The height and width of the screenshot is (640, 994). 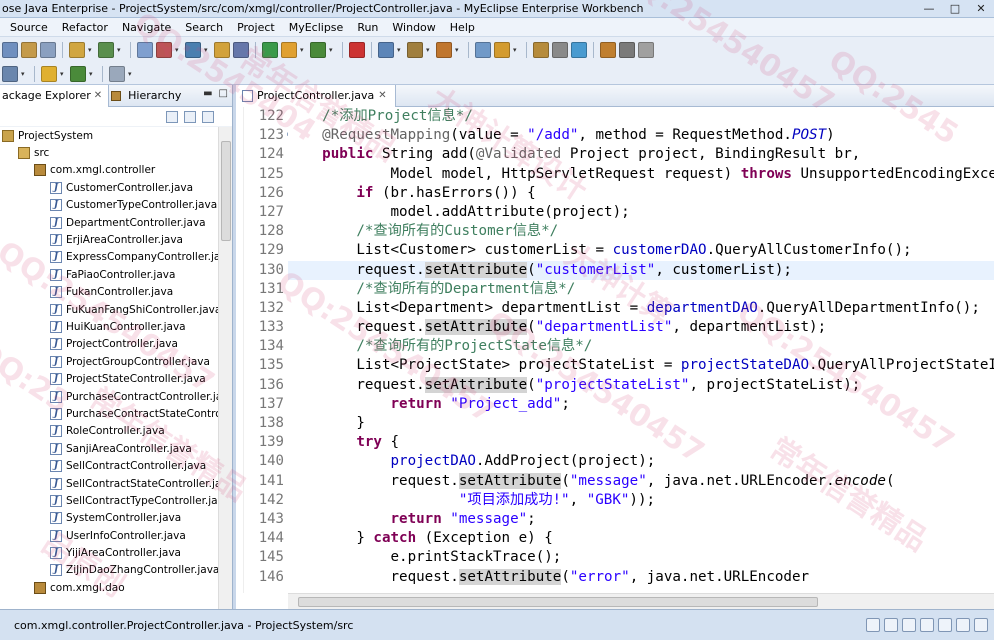 What do you see at coordinates (641, 212) in the screenshot?
I see `code-line: model.addAttribute(project);` at bounding box center [641, 212].